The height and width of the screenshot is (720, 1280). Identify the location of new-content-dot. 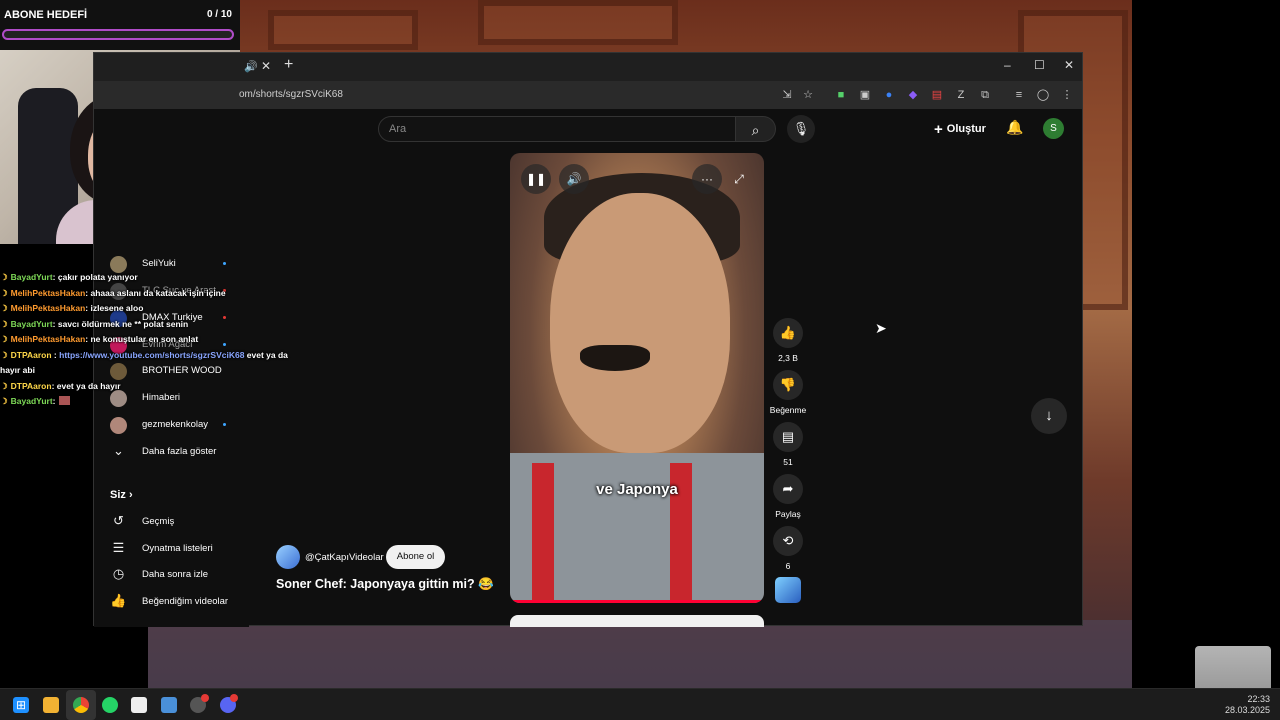
(224, 263).